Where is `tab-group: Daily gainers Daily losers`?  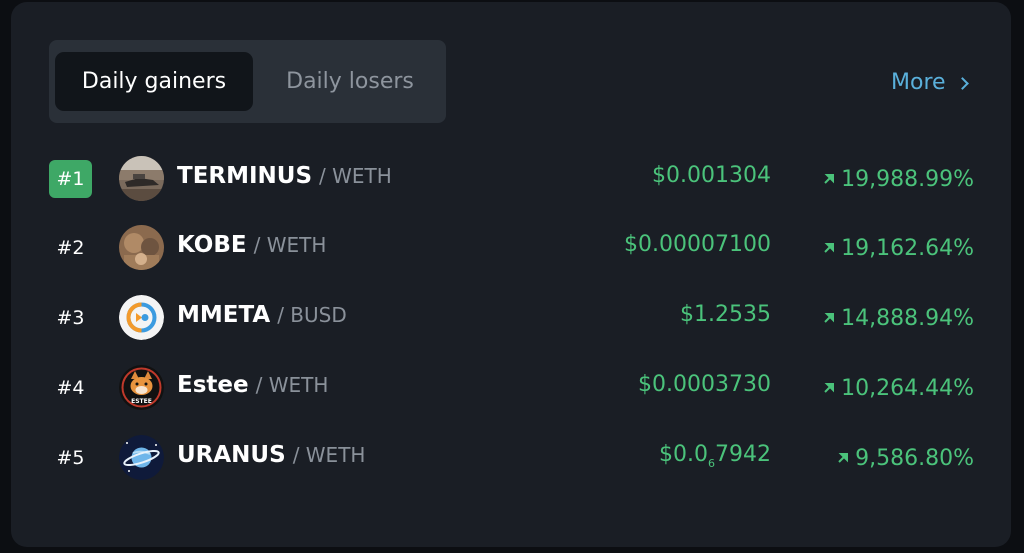
tab-group: Daily gainers Daily losers is located at coordinates (247, 81).